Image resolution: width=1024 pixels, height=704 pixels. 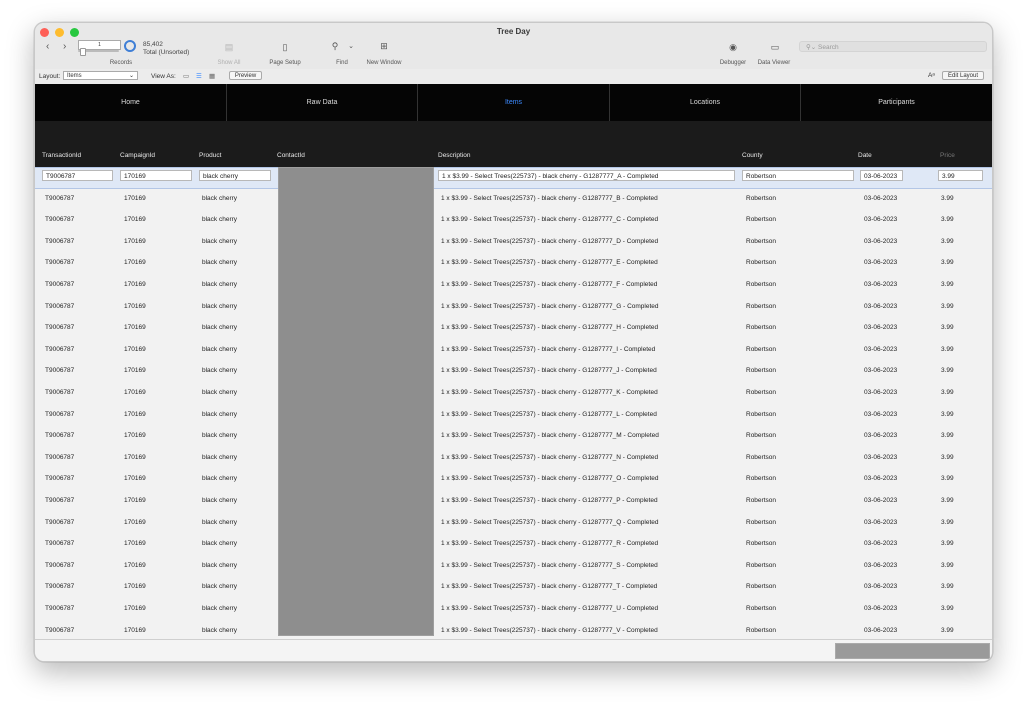 What do you see at coordinates (245, 75) in the screenshot?
I see `preview-button: Preview` at bounding box center [245, 75].